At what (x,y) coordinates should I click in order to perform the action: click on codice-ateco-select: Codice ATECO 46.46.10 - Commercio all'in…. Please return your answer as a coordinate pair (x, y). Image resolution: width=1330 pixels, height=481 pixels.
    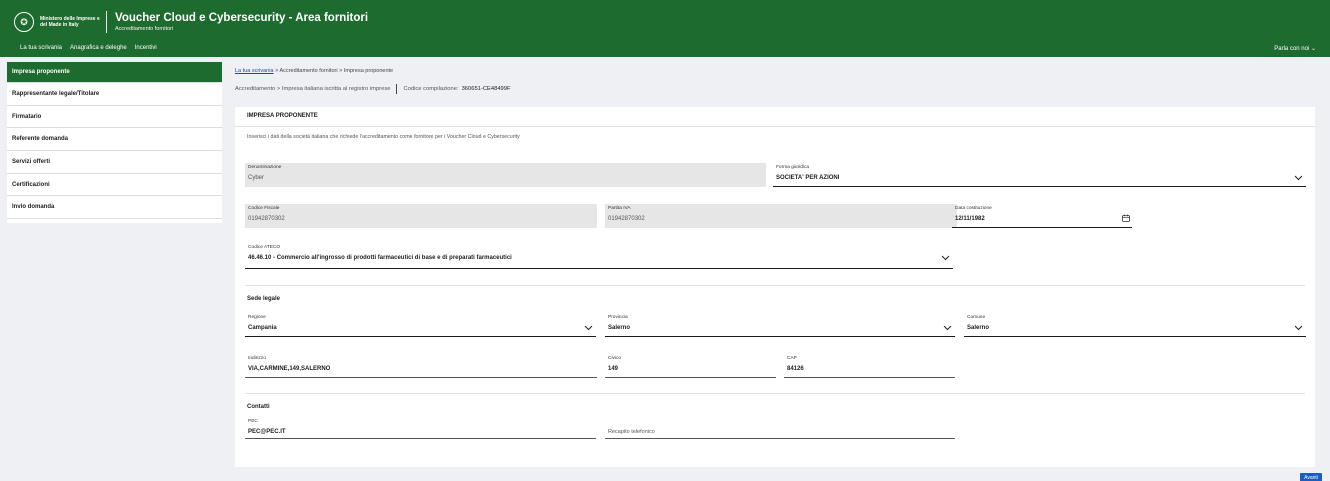
    Looking at the image, I should click on (599, 256).